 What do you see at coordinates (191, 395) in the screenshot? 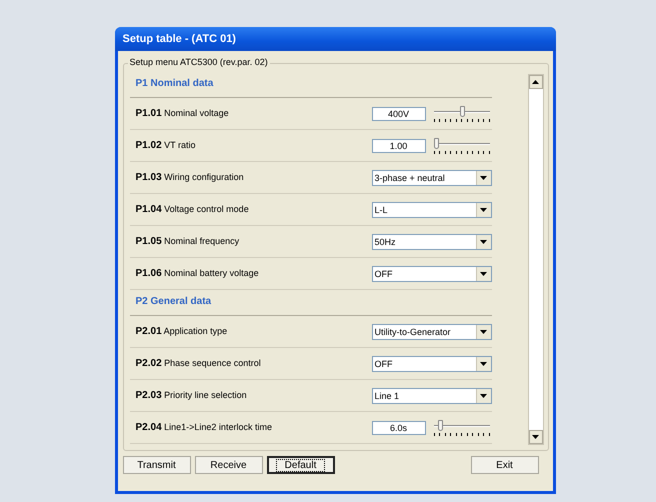
I see `parameter-label: P2.03 Priority line selection` at bounding box center [191, 395].